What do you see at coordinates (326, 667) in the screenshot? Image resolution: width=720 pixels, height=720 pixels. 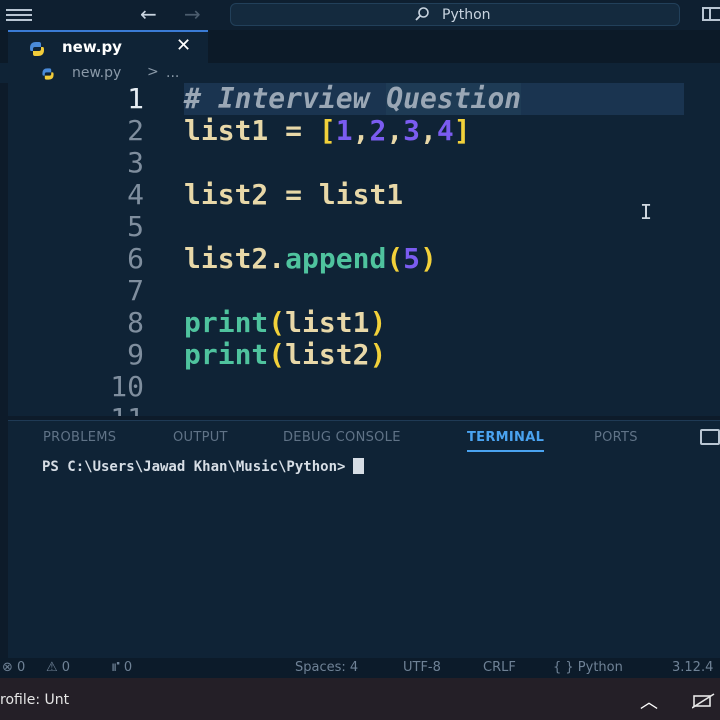 I see `status-spaces: Spaces: 4` at bounding box center [326, 667].